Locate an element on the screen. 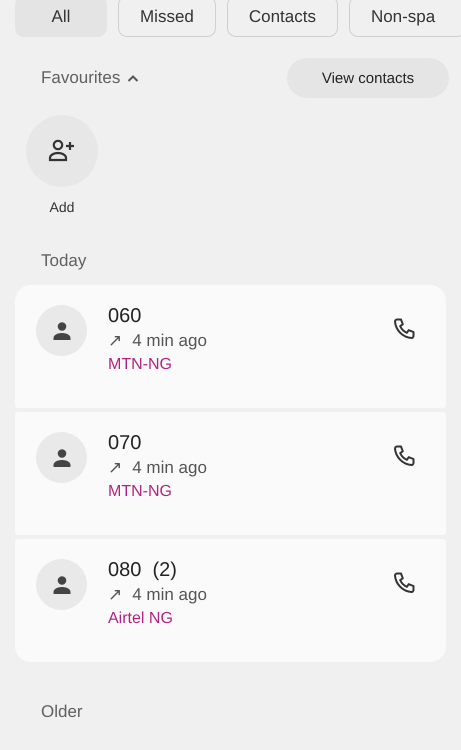  phone-number: 080 (2) is located at coordinates (143, 570).